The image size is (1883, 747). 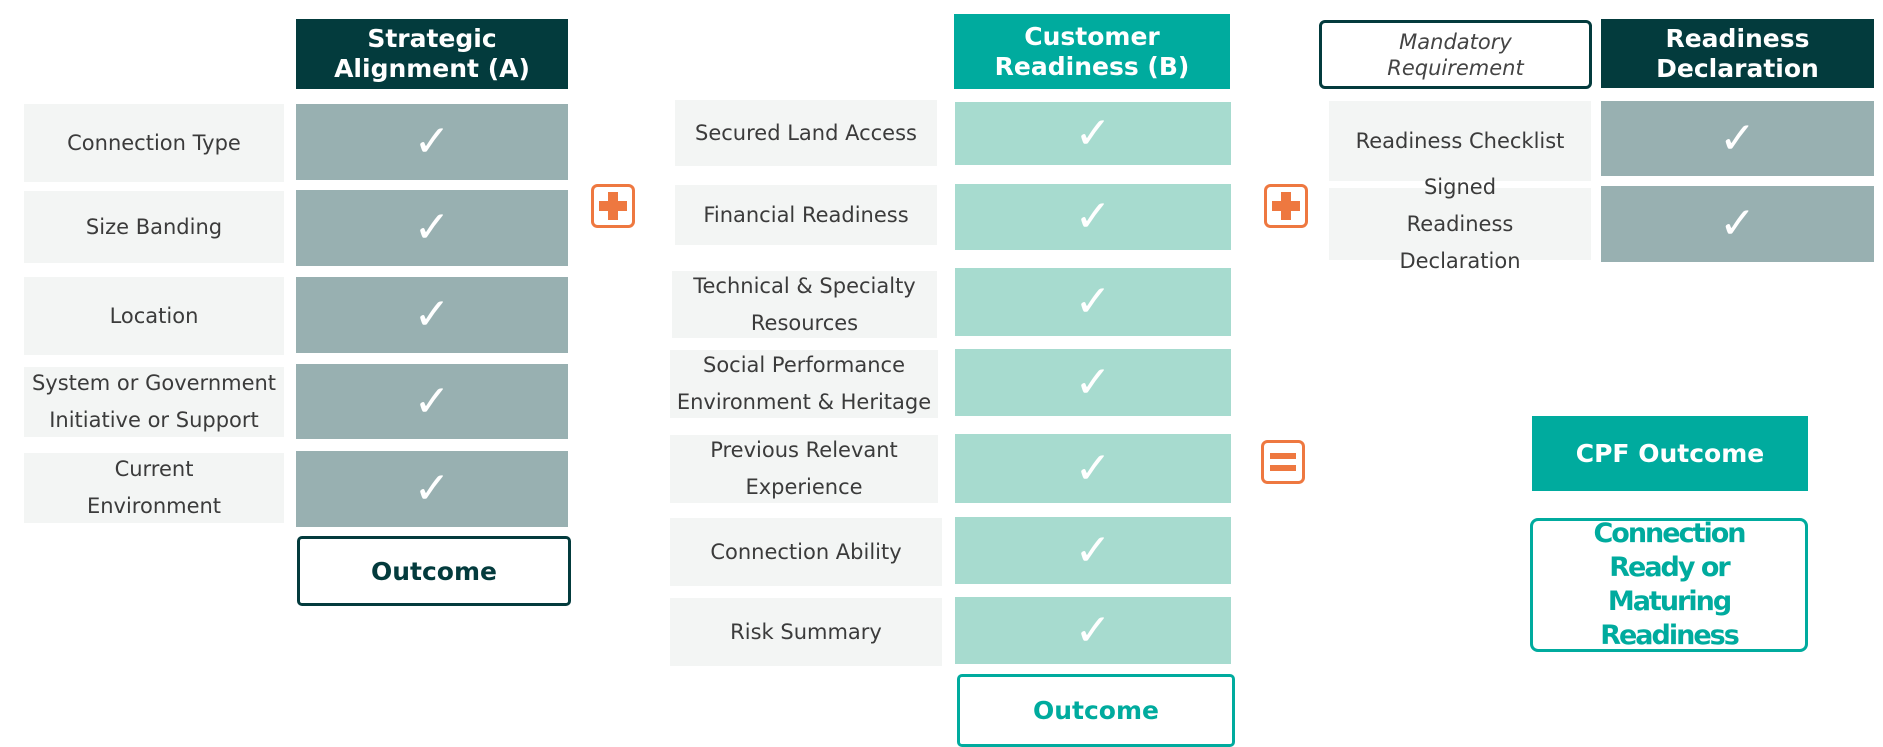 What do you see at coordinates (432, 315) in the screenshot?
I see `column-a-check-3: ✓` at bounding box center [432, 315].